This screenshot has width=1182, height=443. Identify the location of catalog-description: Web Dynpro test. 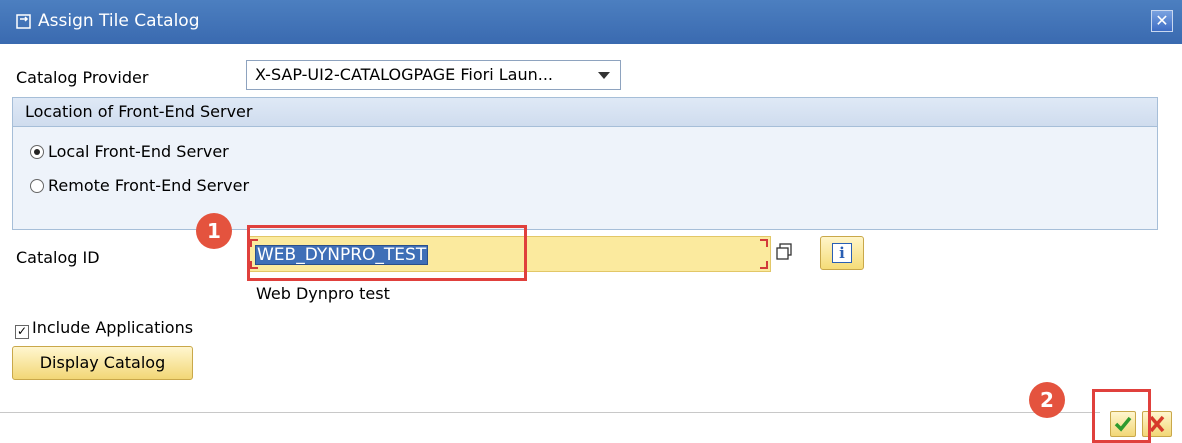
(323, 293).